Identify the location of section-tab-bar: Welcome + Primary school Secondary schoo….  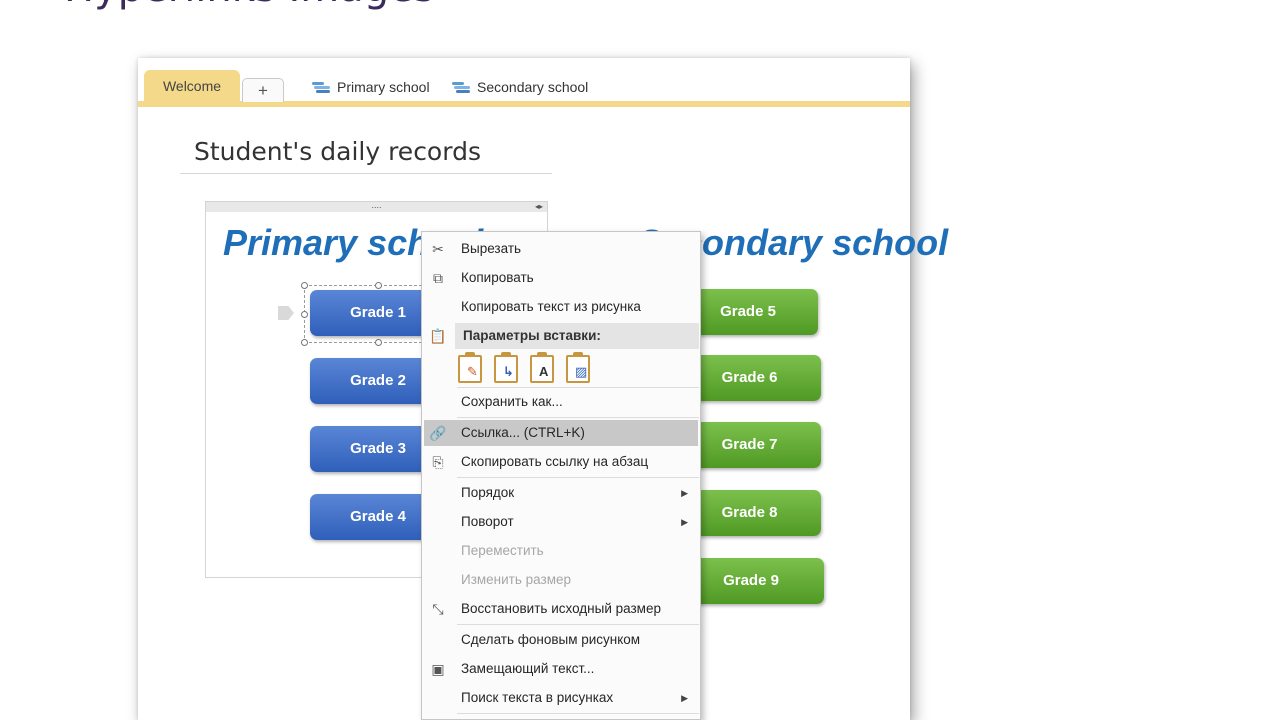
(524, 89).